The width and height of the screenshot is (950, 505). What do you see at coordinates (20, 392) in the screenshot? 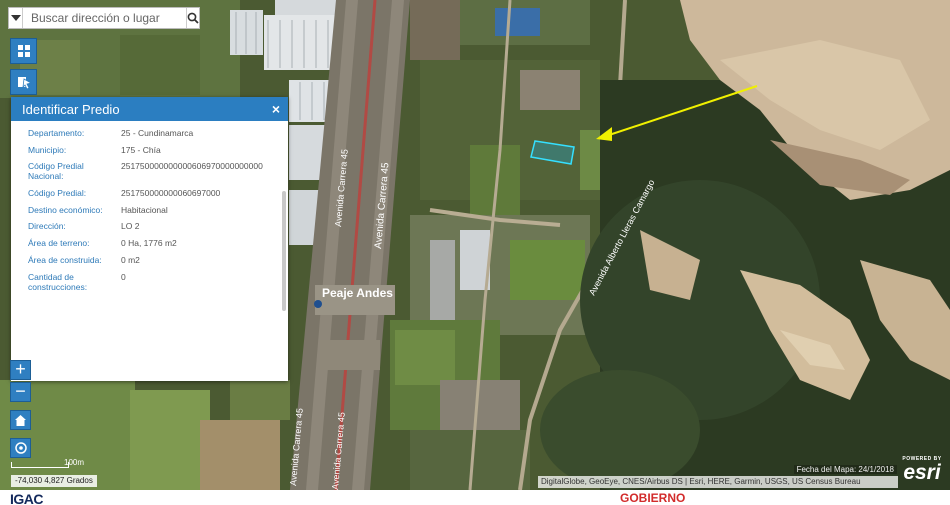
I see `zoom-out-button: −` at bounding box center [20, 392].